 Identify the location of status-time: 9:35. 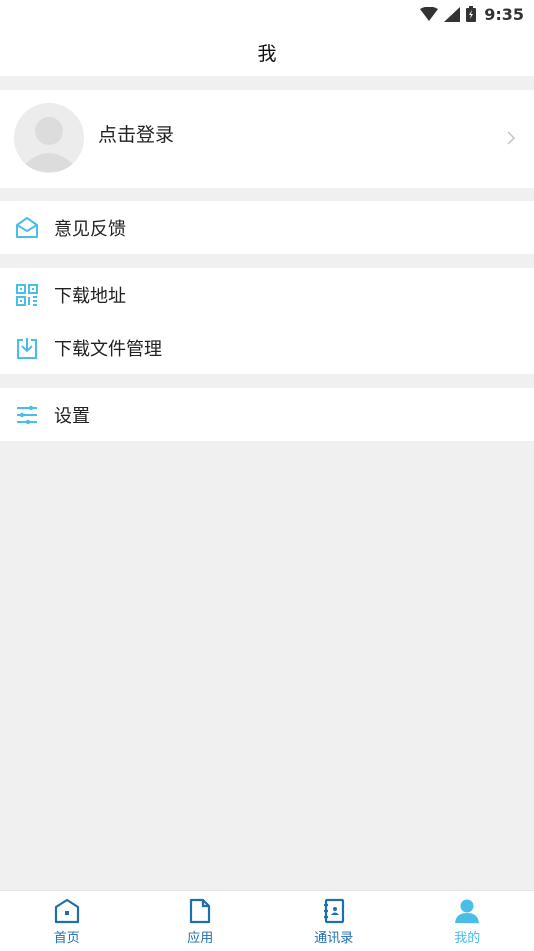
(504, 14).